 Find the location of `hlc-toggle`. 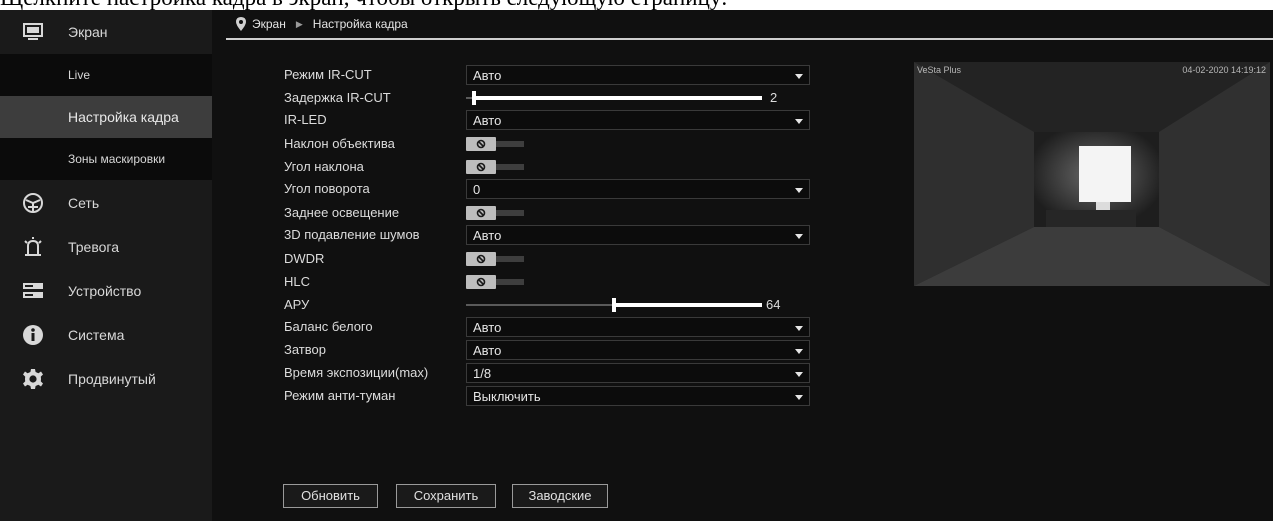

hlc-toggle is located at coordinates (495, 282).